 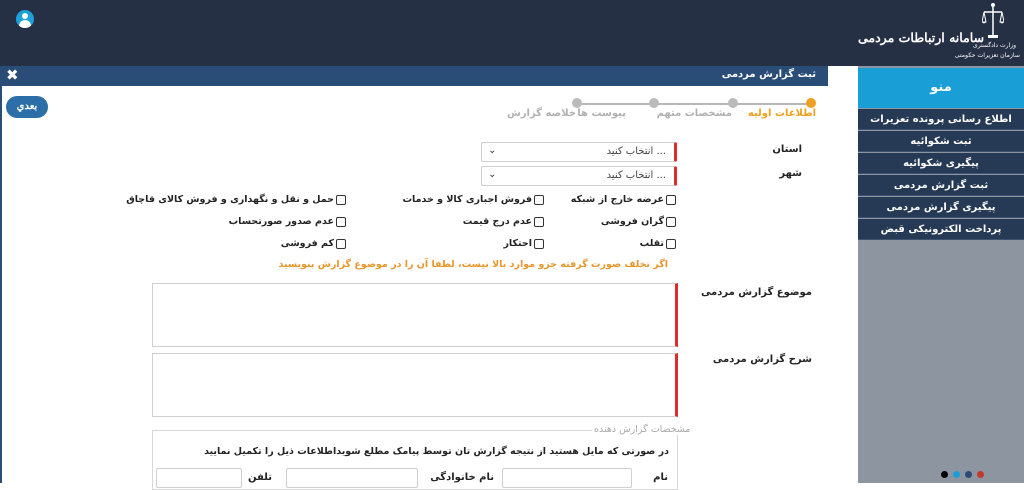 What do you see at coordinates (762, 359) in the screenshot?
I see `description-label: شرح گزارش مردمی` at bounding box center [762, 359].